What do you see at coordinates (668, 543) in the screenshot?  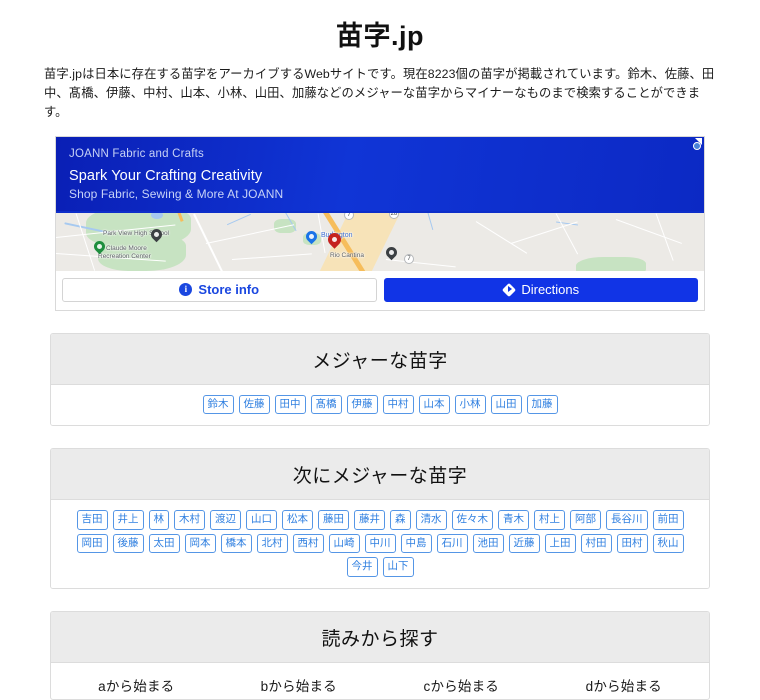 I see `surname-chip: 秋山` at bounding box center [668, 543].